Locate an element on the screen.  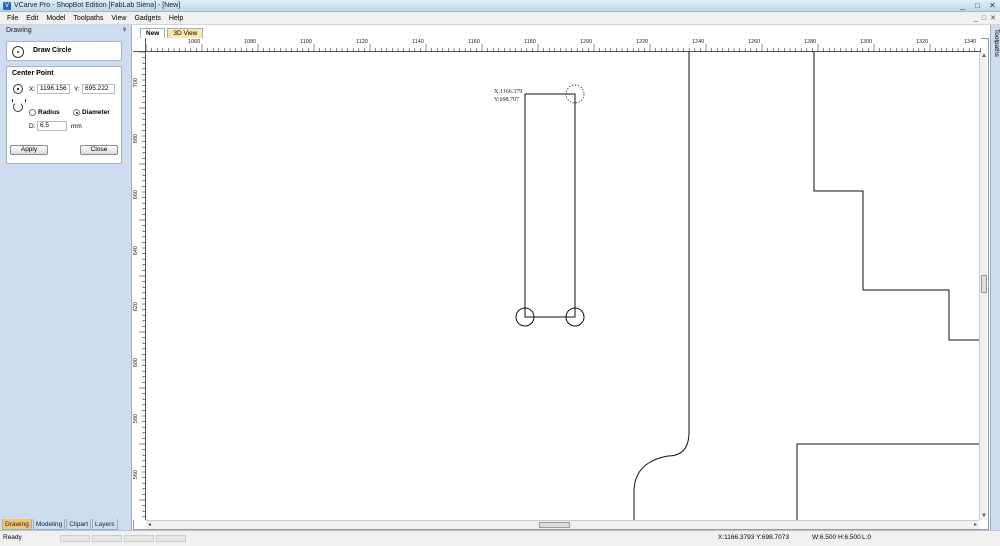
scroll-down-icon: ▼ is located at coordinates (984, 516).